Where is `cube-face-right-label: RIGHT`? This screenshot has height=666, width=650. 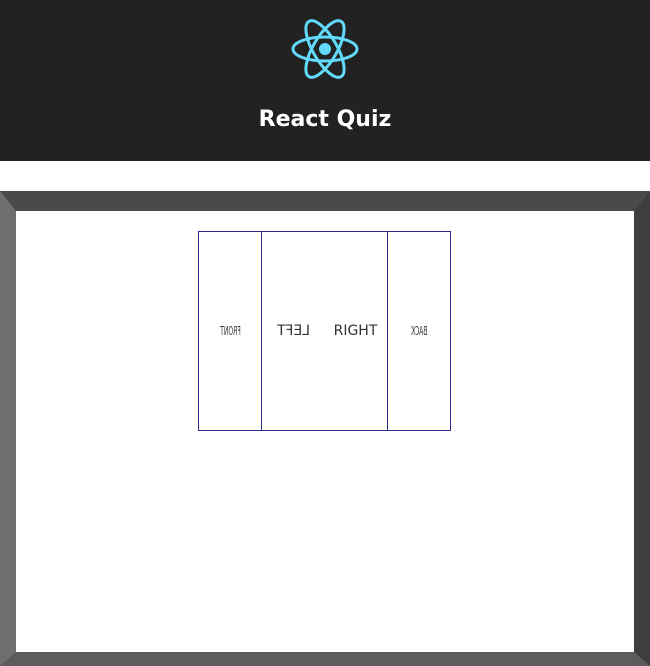
cube-face-right-label: RIGHT is located at coordinates (355, 331).